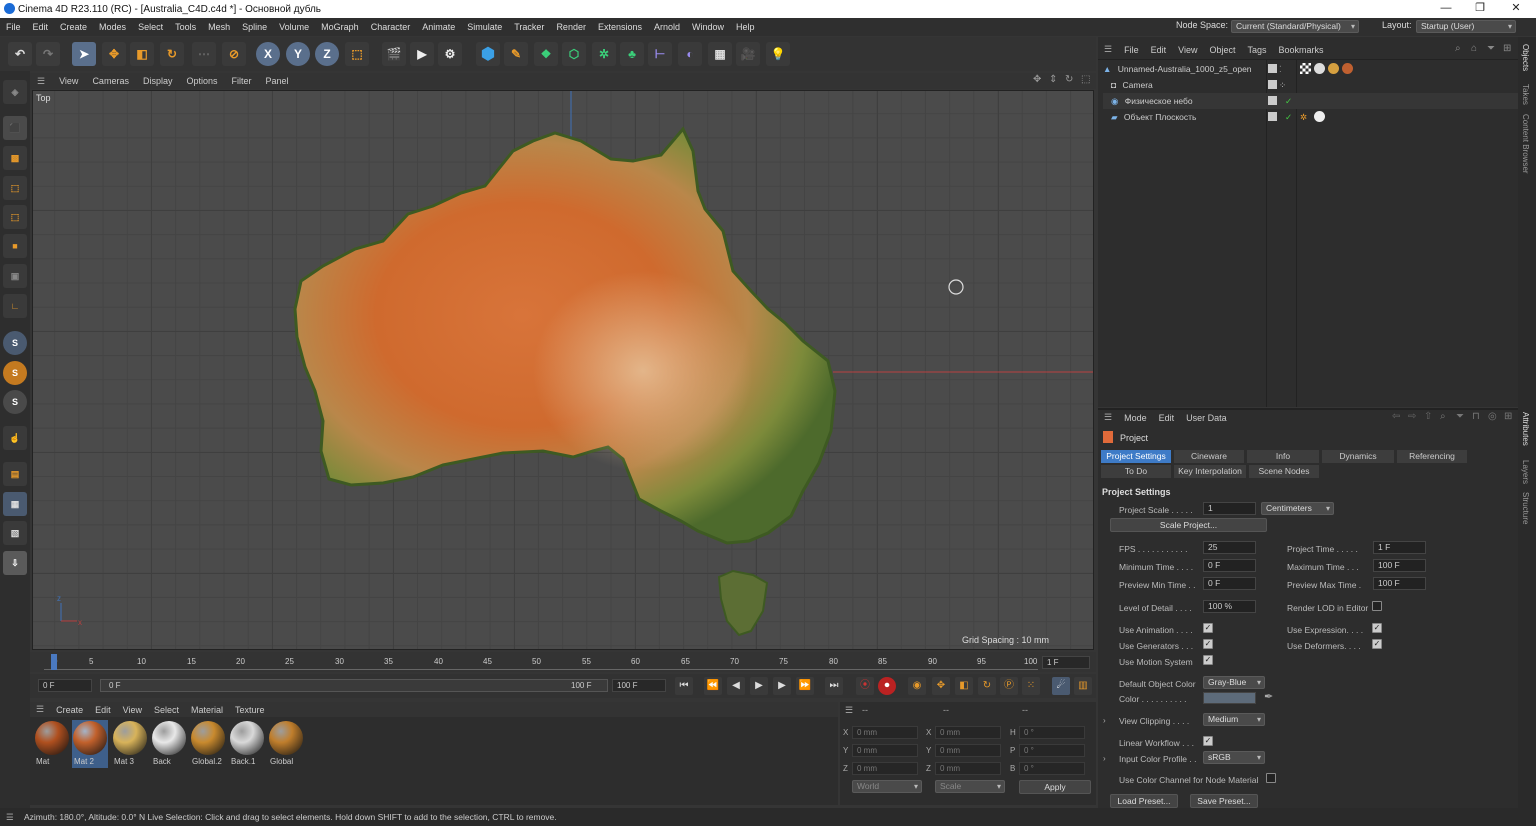 Image resolution: width=1536 pixels, height=826 pixels. Describe the element at coordinates (48, 54) in the screenshot. I see `redo-icon: ↷` at that location.